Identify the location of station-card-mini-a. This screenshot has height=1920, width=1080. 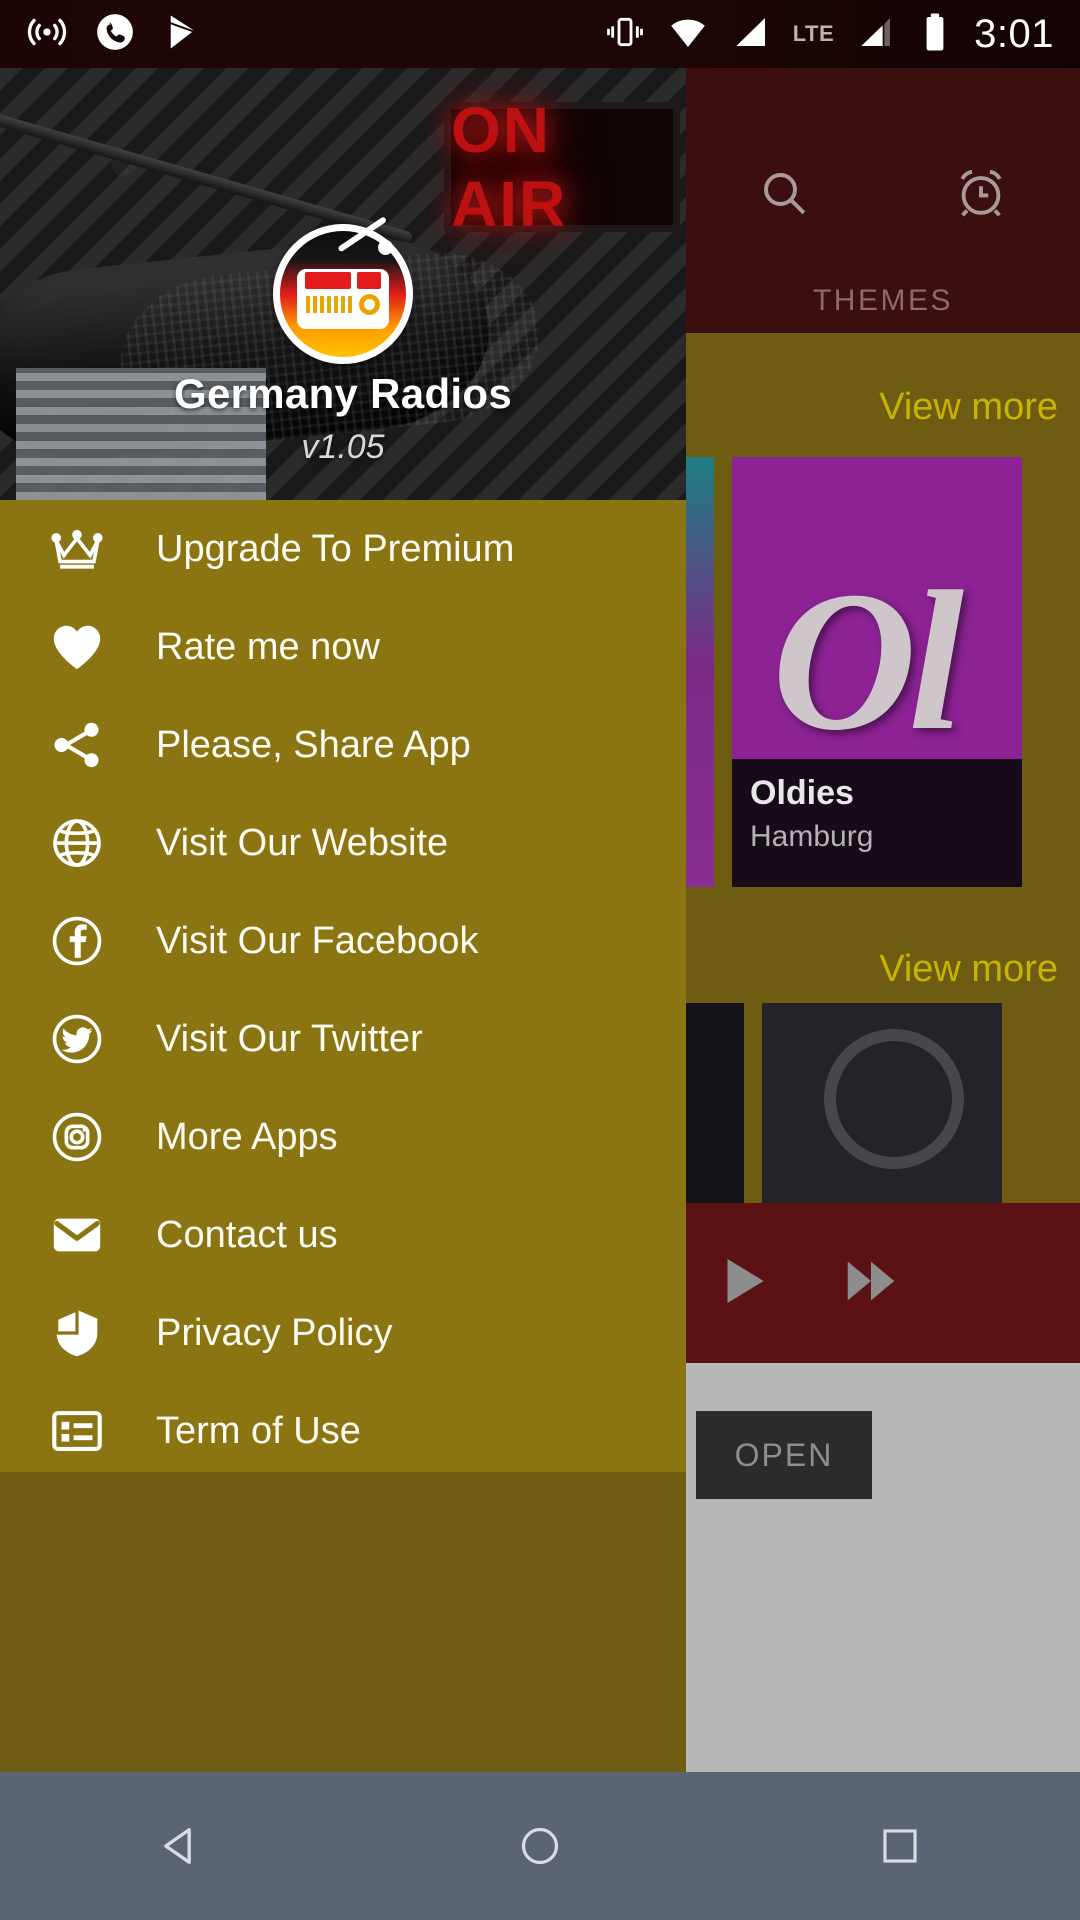
(715, 1103).